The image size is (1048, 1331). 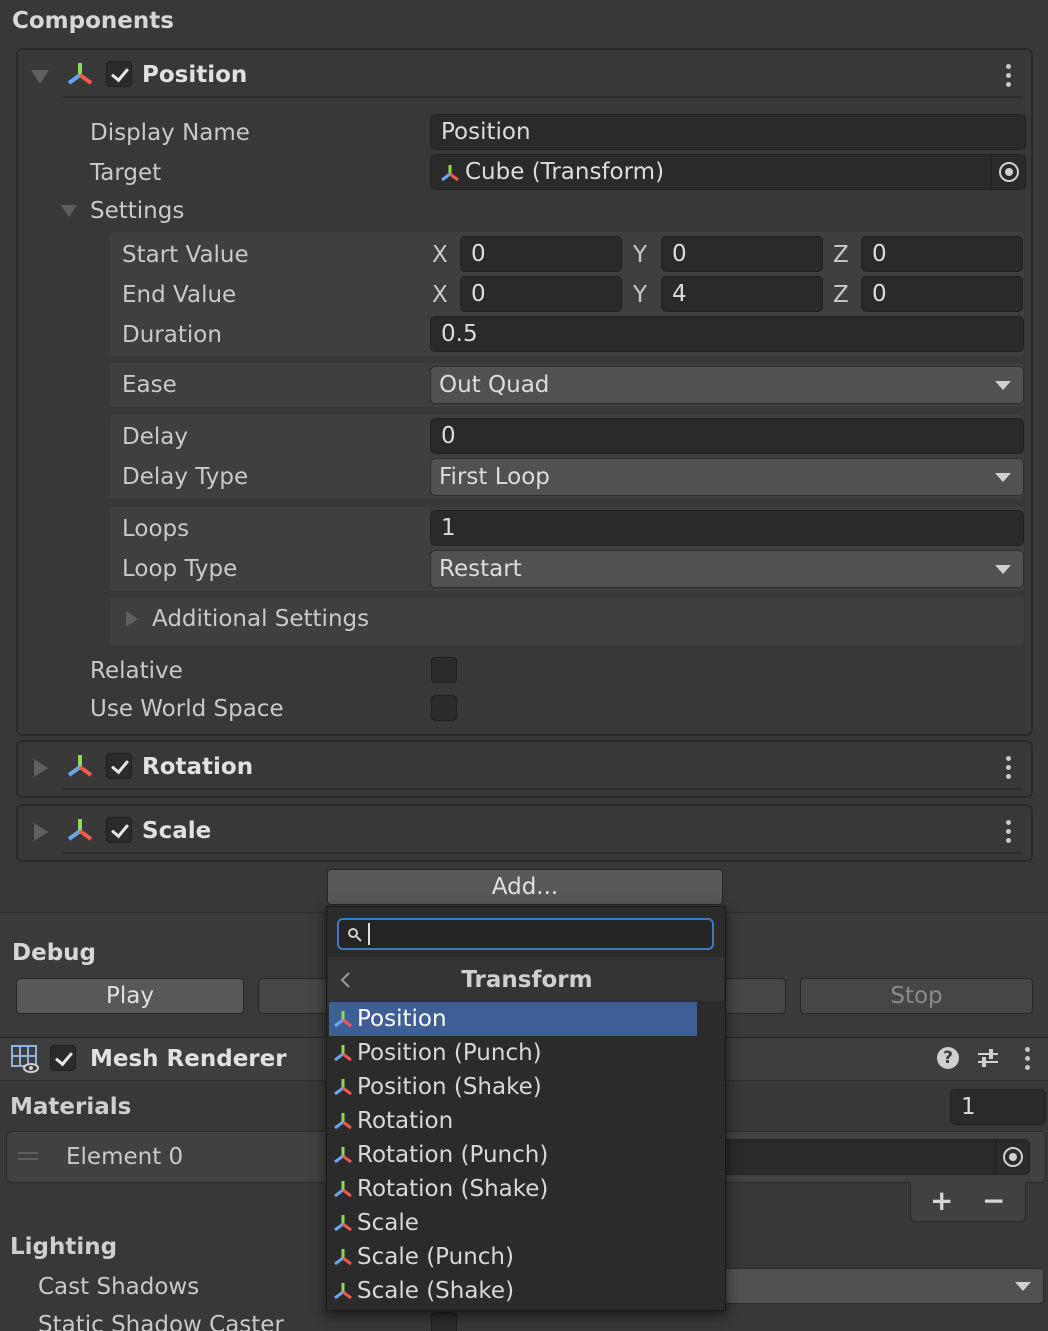 I want to click on popup-item: Scale, so click(x=513, y=1223).